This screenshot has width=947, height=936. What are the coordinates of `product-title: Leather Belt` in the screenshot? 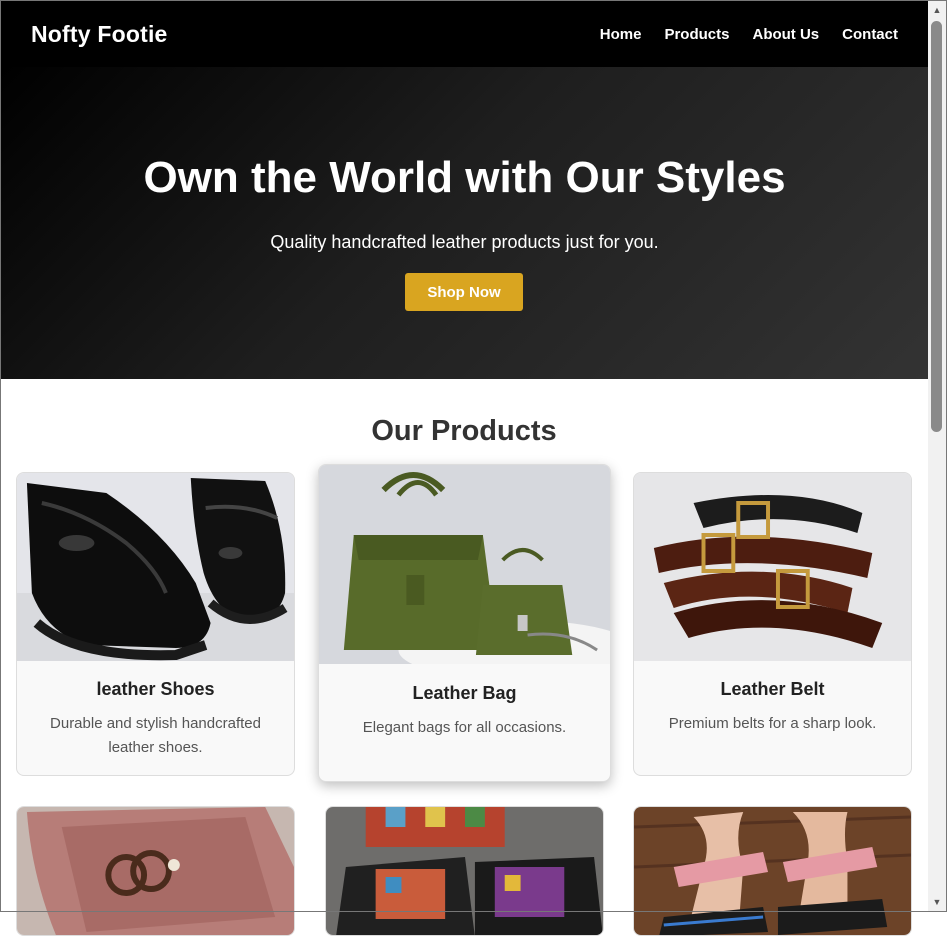 It's located at (772, 689).